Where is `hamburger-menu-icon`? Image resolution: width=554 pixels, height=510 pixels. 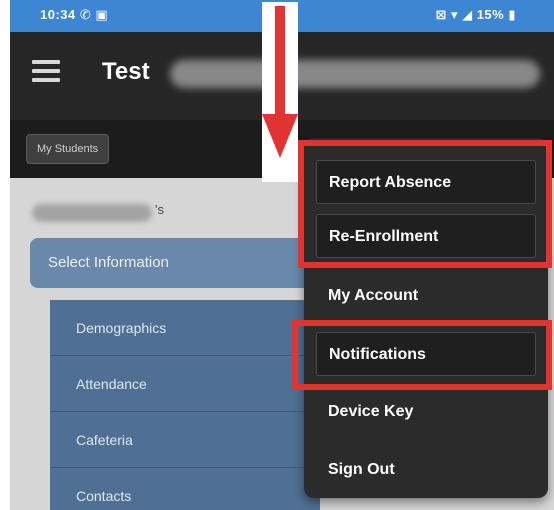 hamburger-menu-icon is located at coordinates (46, 71).